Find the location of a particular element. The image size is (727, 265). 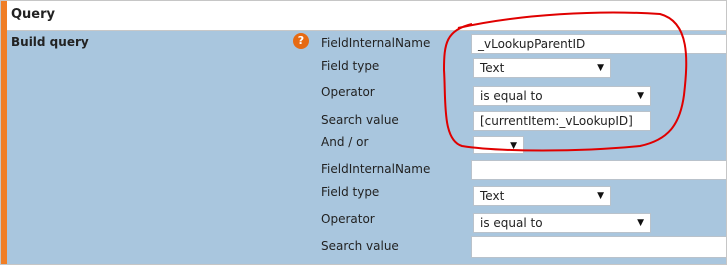

field-internal-name-input: _vLookupParentID is located at coordinates (598, 44).